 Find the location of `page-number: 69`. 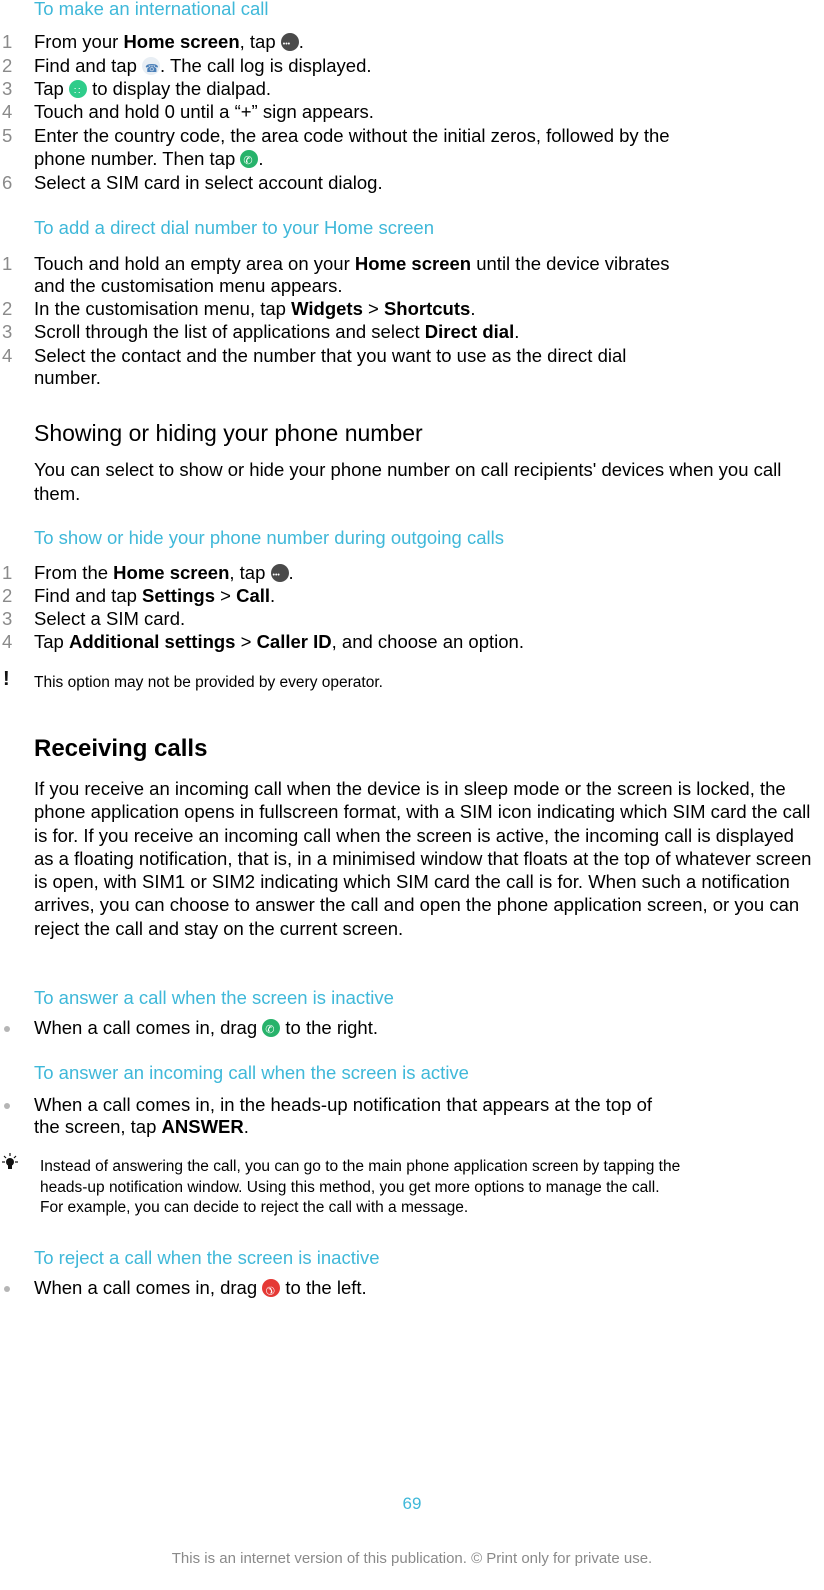

page-number: 69 is located at coordinates (412, 1503).